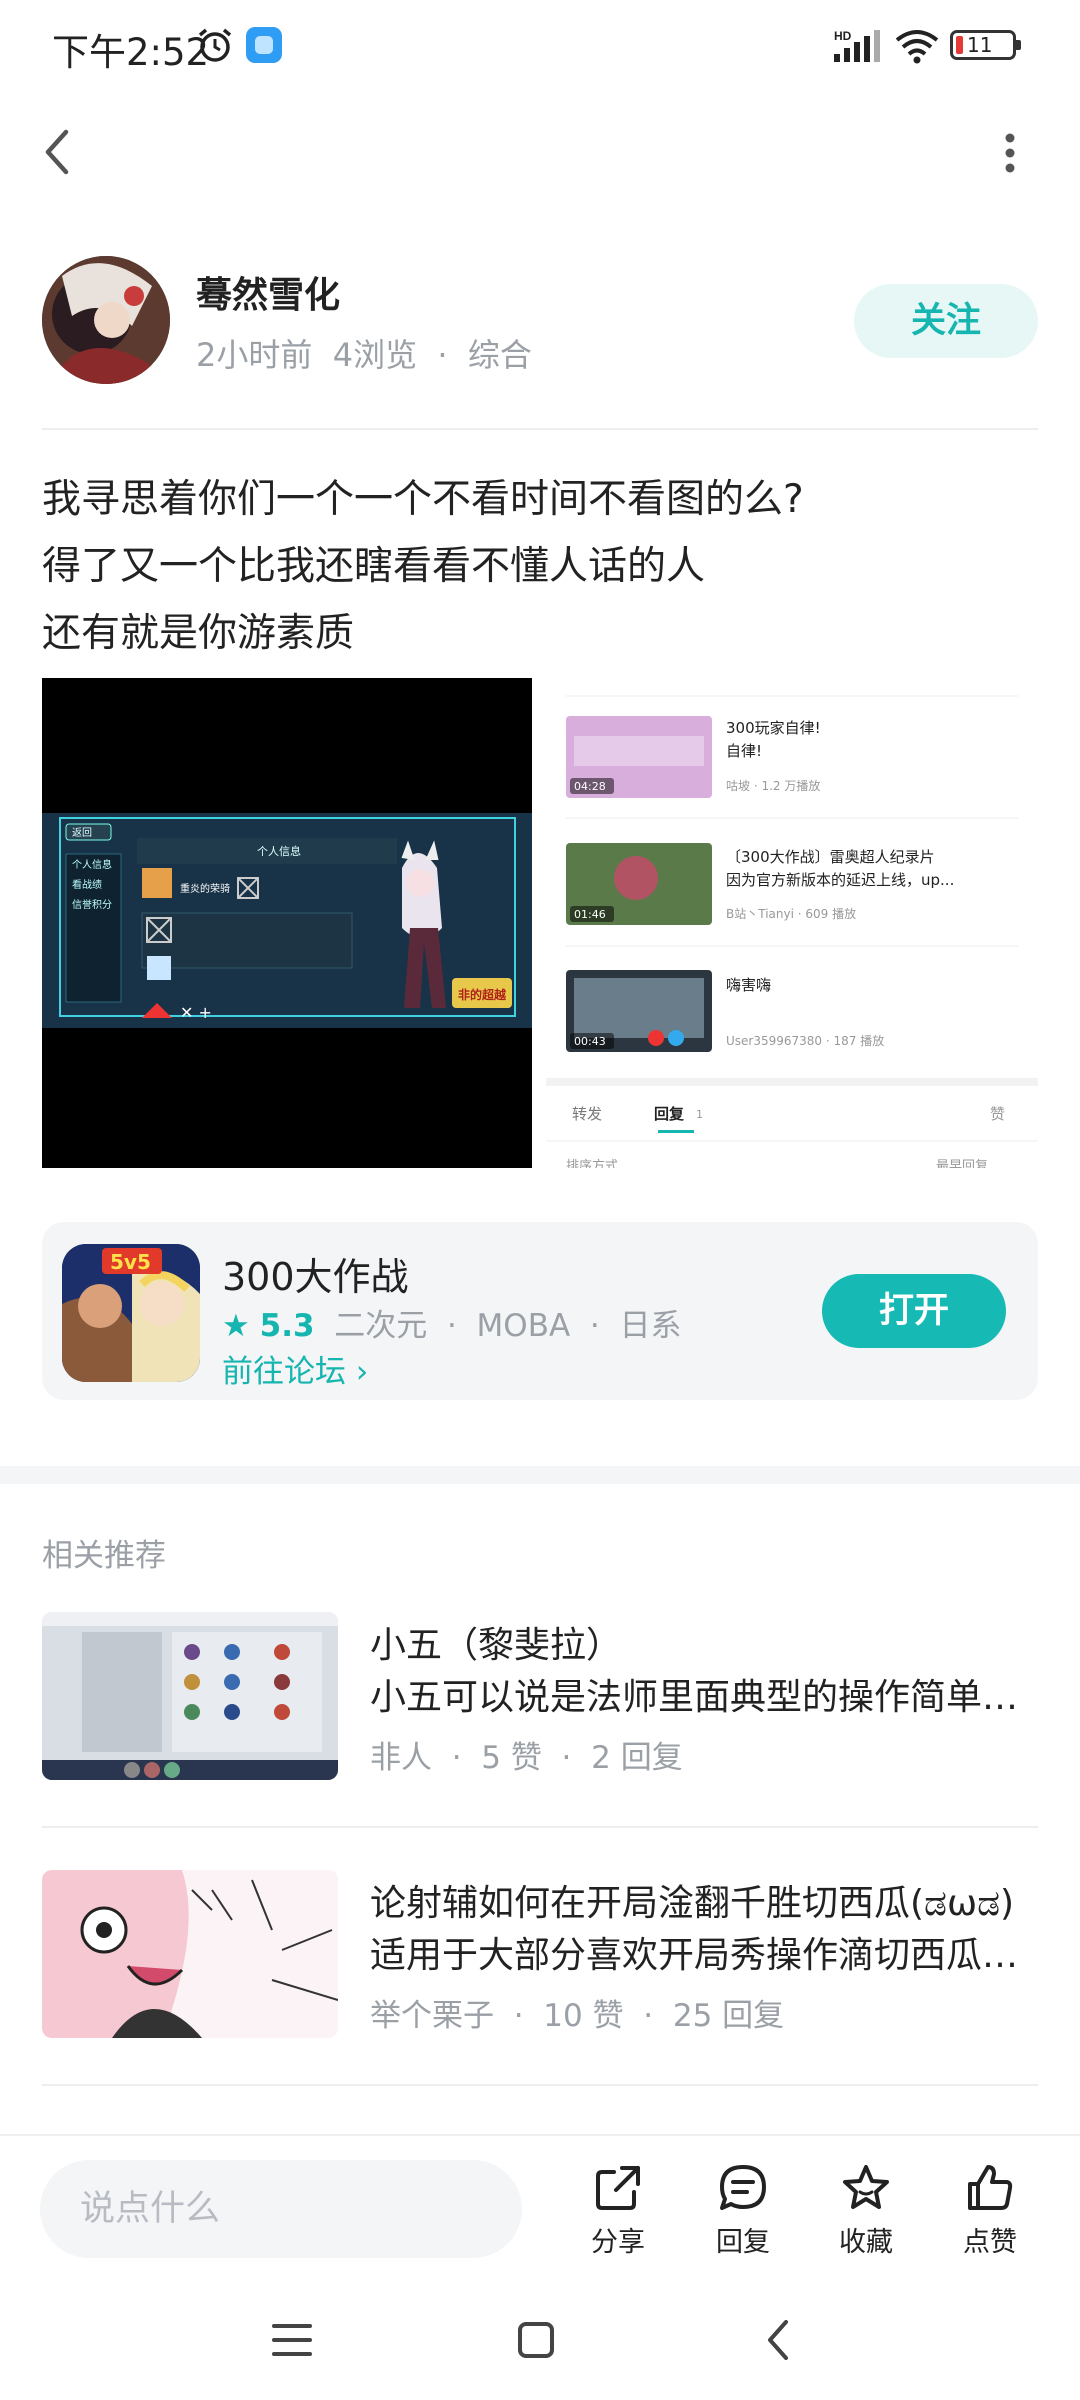 The image size is (1080, 2400). I want to click on screenshot-panel-title: 个人信息, so click(279, 851).